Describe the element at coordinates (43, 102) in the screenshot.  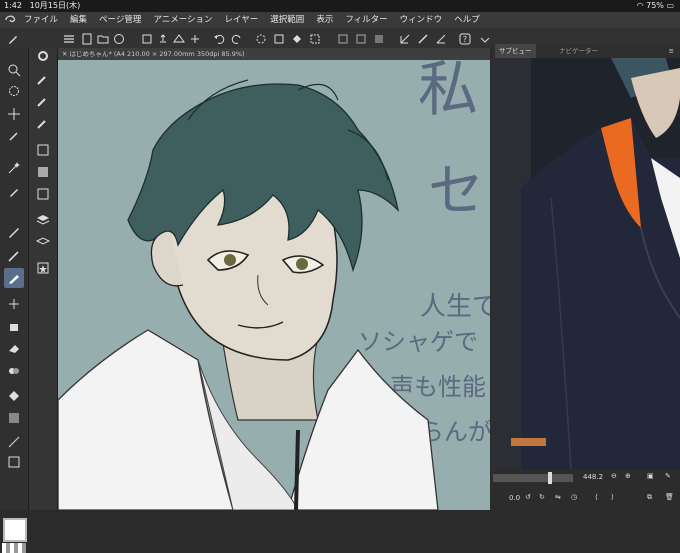
I see `subtool-b-icon` at that location.